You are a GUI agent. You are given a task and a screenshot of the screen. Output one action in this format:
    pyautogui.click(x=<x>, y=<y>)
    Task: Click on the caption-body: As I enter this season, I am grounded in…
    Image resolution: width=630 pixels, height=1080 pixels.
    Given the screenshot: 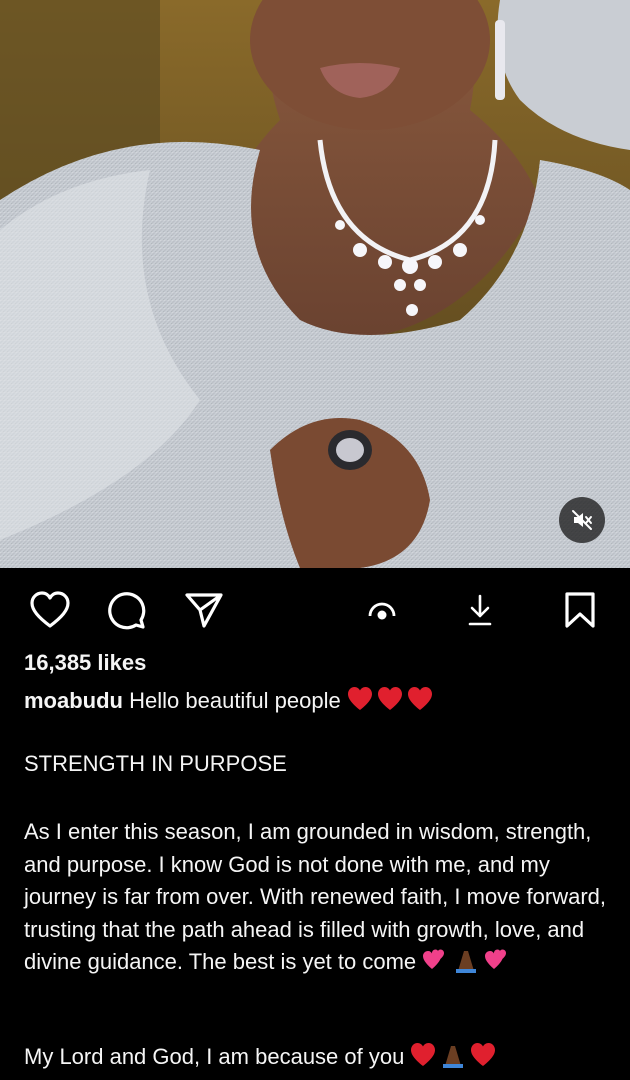 What is the action you would take?
    pyautogui.click(x=319, y=899)
    